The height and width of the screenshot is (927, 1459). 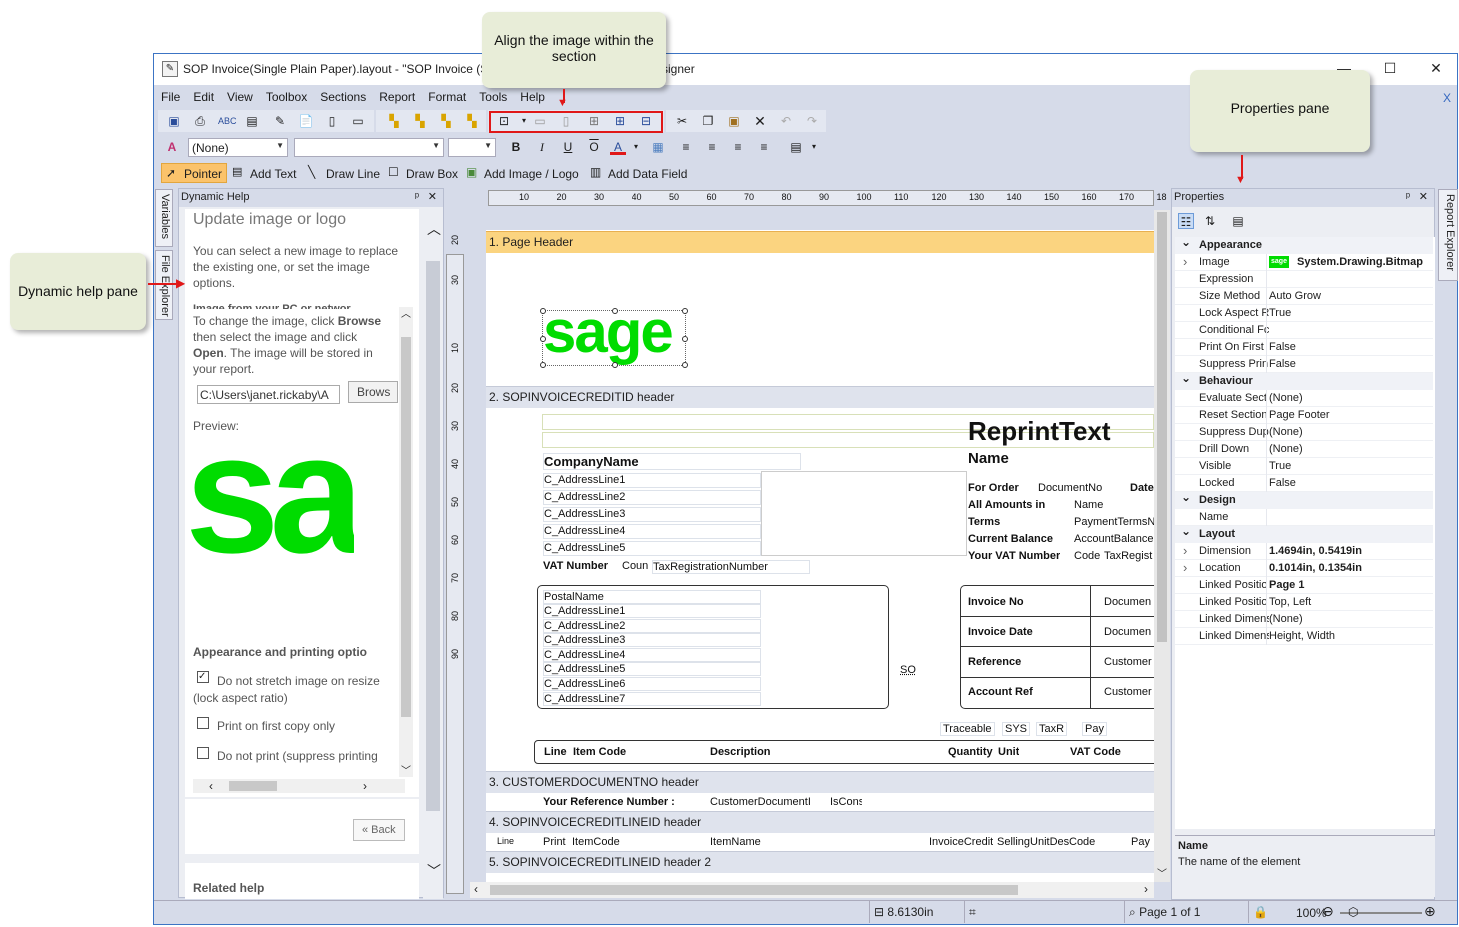 I want to click on line-field: Line, so click(x=505, y=841).